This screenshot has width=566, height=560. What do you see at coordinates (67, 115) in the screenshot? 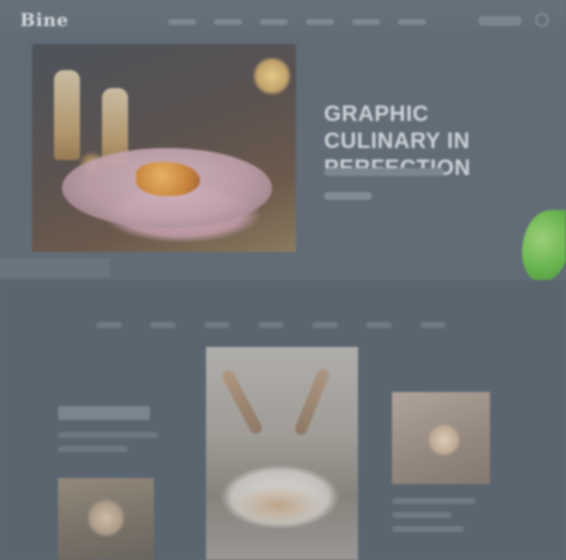
I see `glass-image` at bounding box center [67, 115].